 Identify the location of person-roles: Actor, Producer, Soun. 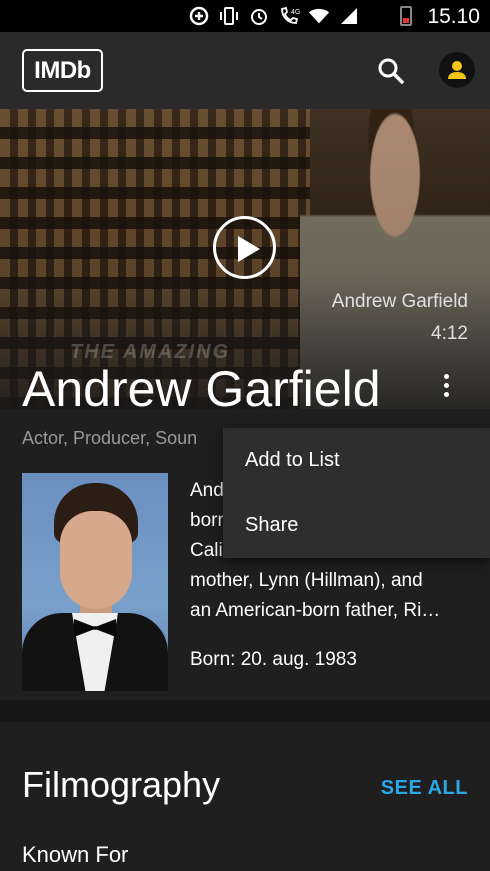
(110, 438).